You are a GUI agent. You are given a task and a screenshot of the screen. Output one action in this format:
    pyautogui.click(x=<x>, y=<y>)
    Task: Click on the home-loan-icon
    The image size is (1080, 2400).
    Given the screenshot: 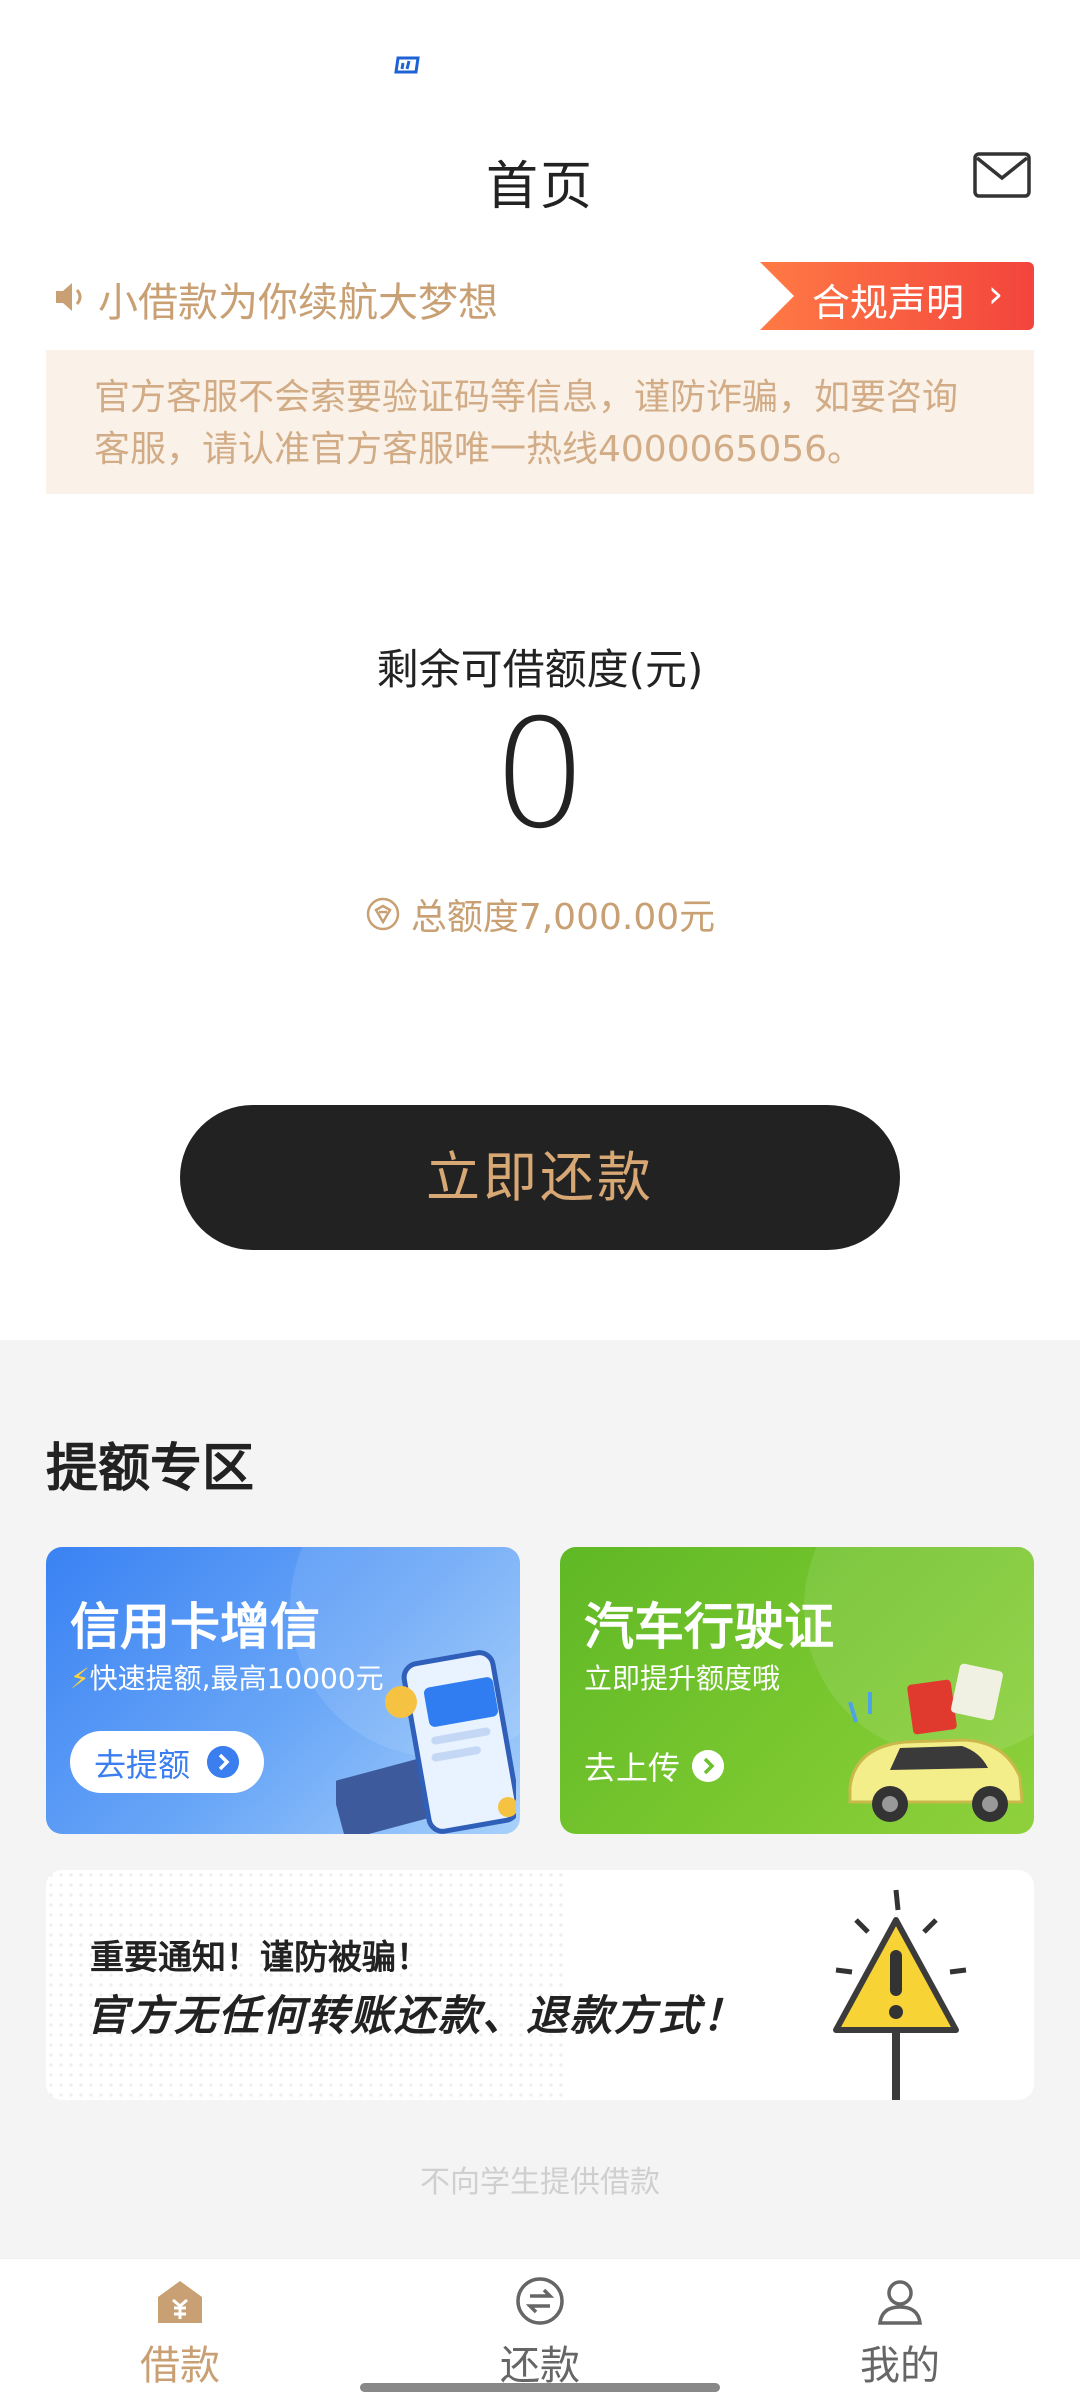 What is the action you would take?
    pyautogui.click(x=180, y=2302)
    